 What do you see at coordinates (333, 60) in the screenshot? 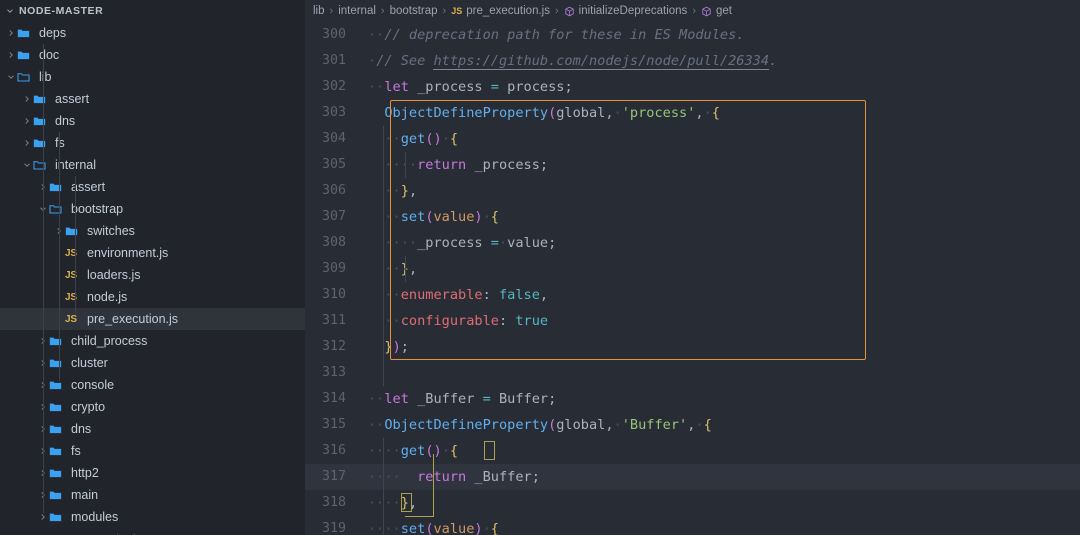
I see `line-number: 301` at bounding box center [333, 60].